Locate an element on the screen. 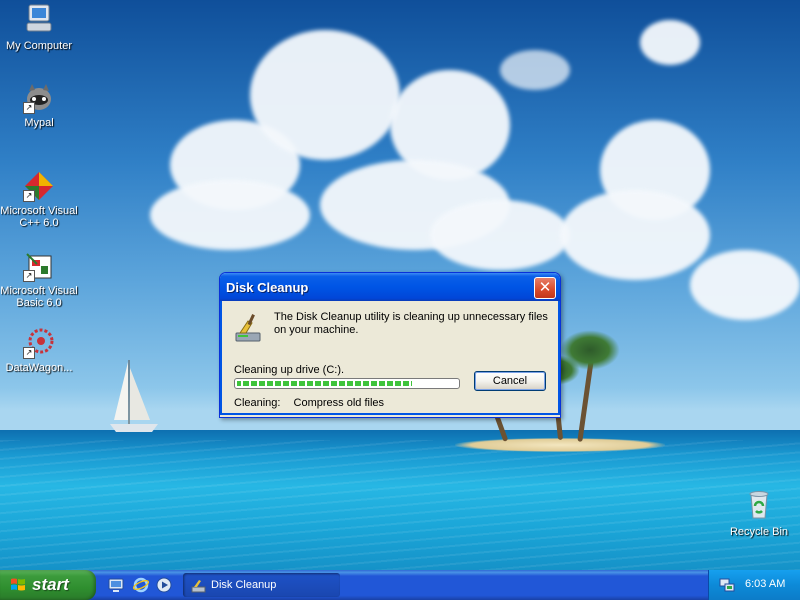 The image size is (800, 600). start-label: start is located at coordinates (50, 584).